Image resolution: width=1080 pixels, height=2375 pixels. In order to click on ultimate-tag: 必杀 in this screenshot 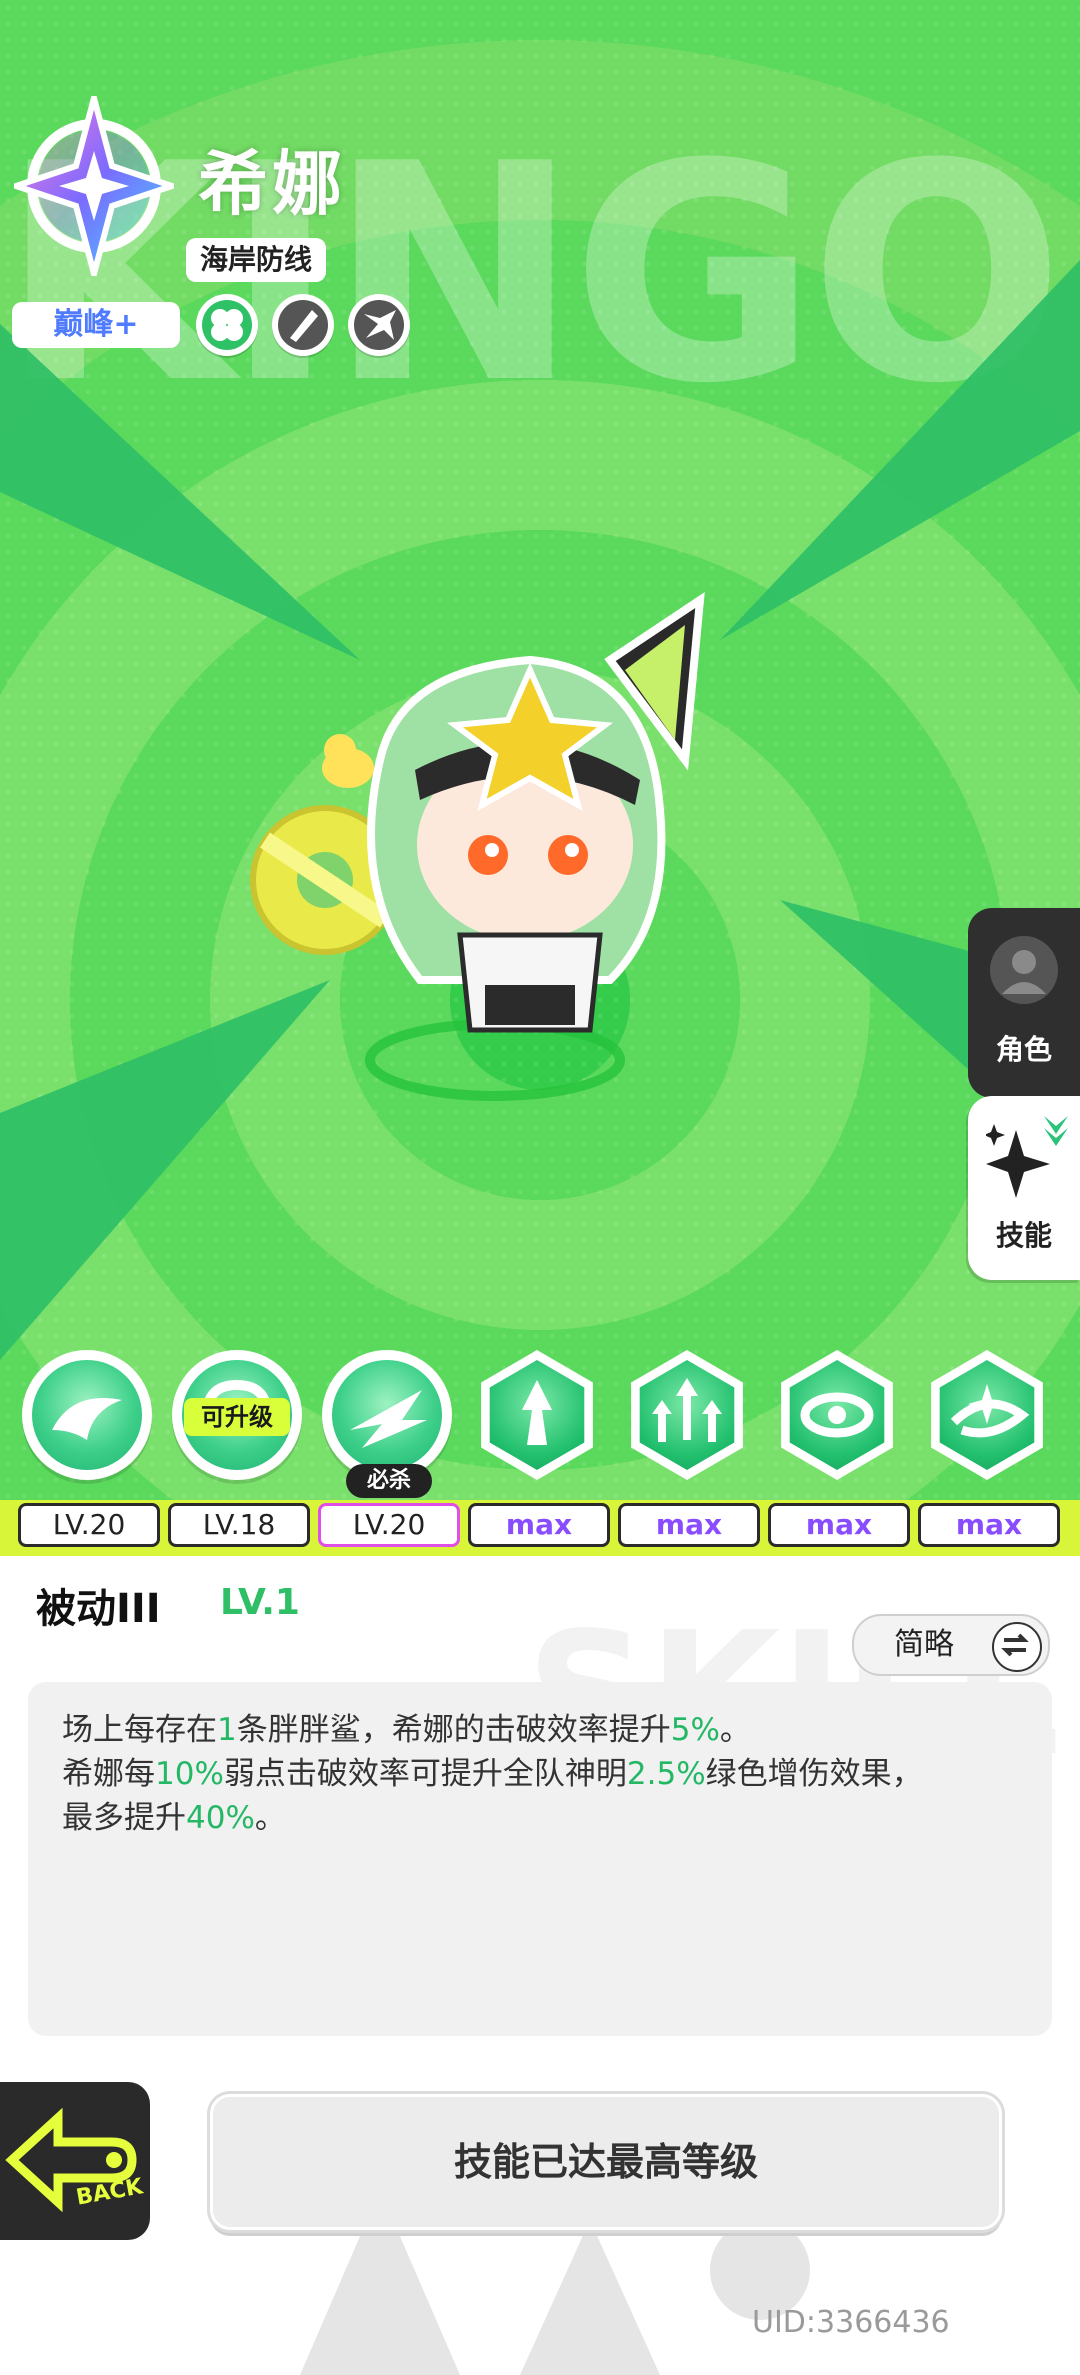, I will do `click(389, 1481)`.